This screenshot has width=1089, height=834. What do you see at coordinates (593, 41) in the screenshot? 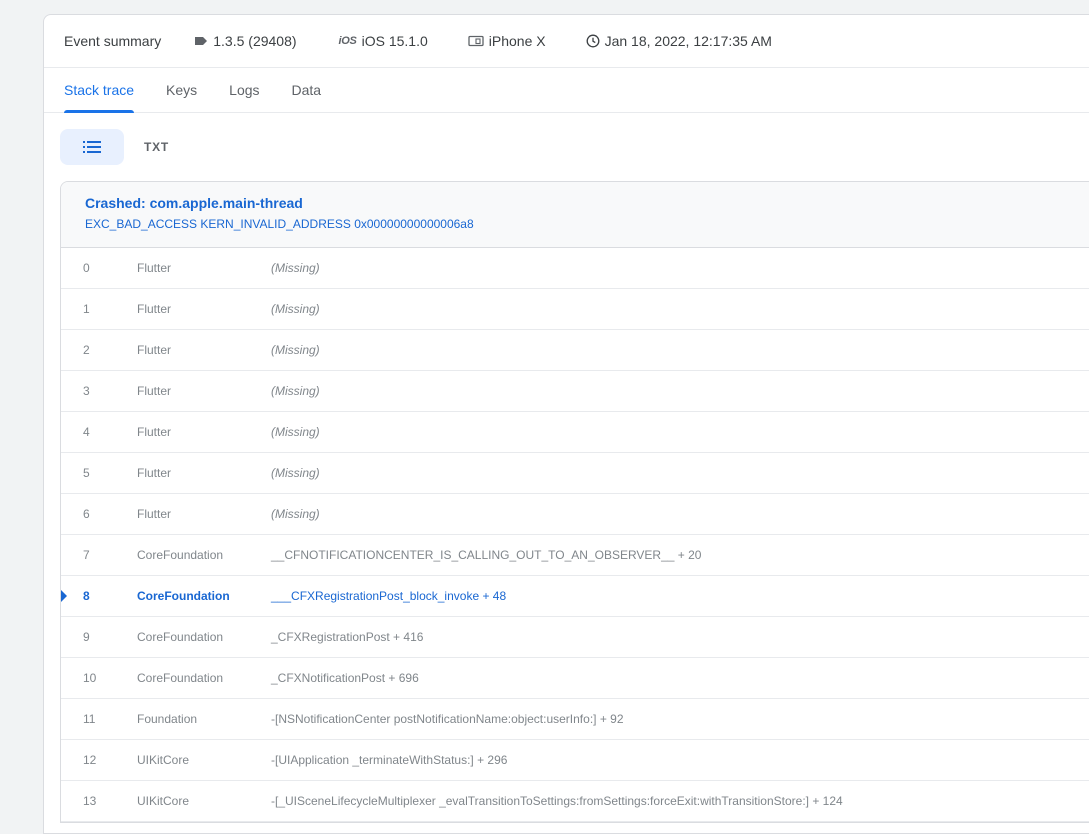
I see `clock-icon` at bounding box center [593, 41].